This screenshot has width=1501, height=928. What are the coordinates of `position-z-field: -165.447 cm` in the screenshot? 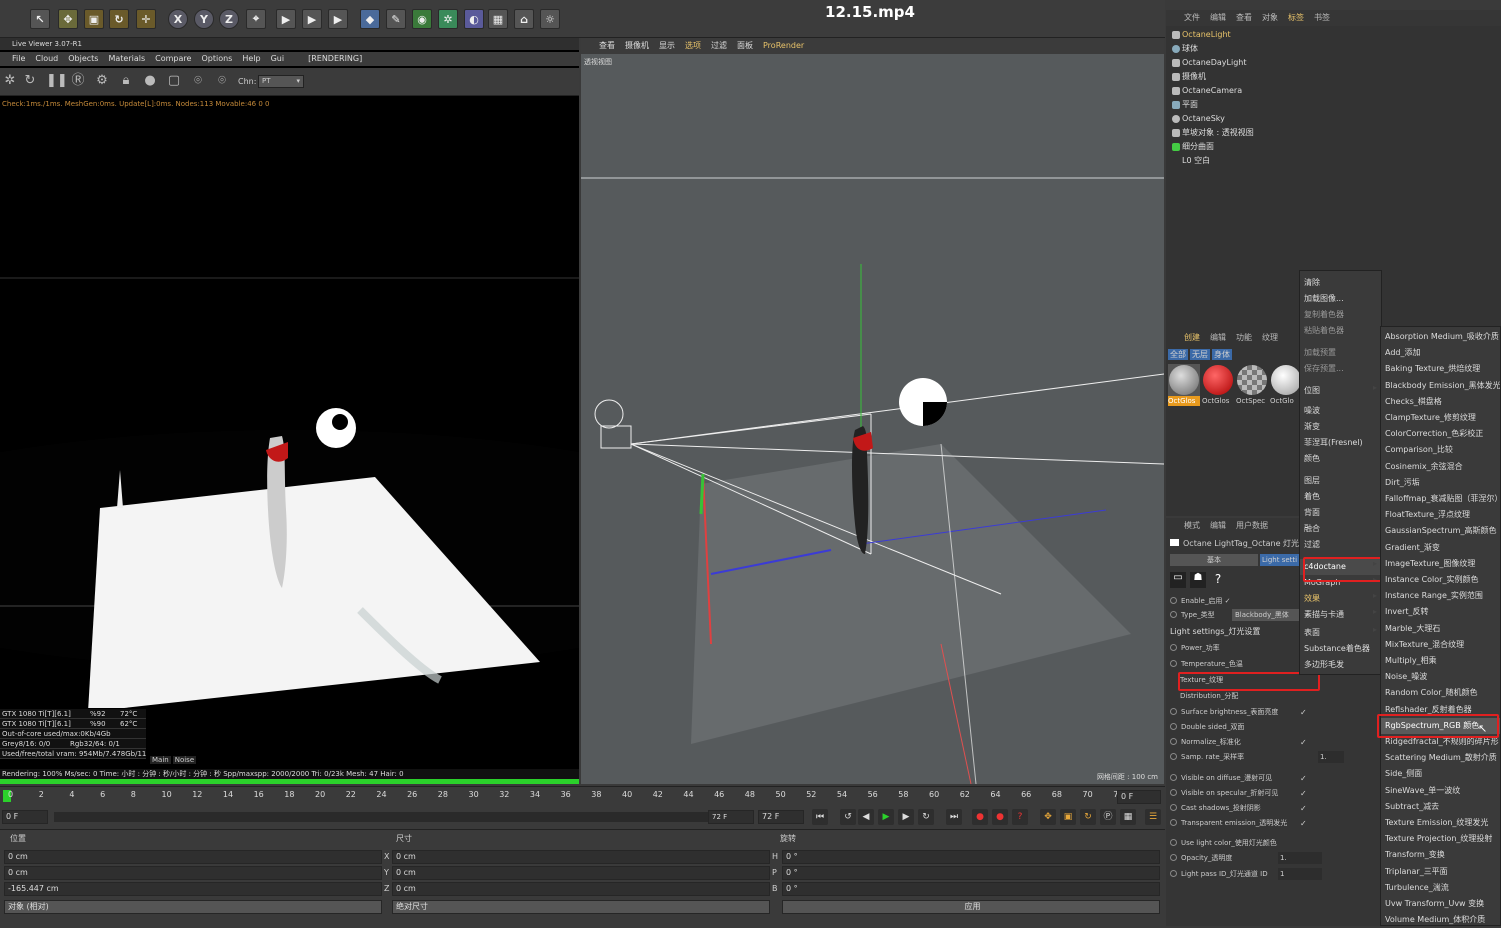 It's located at (193, 889).